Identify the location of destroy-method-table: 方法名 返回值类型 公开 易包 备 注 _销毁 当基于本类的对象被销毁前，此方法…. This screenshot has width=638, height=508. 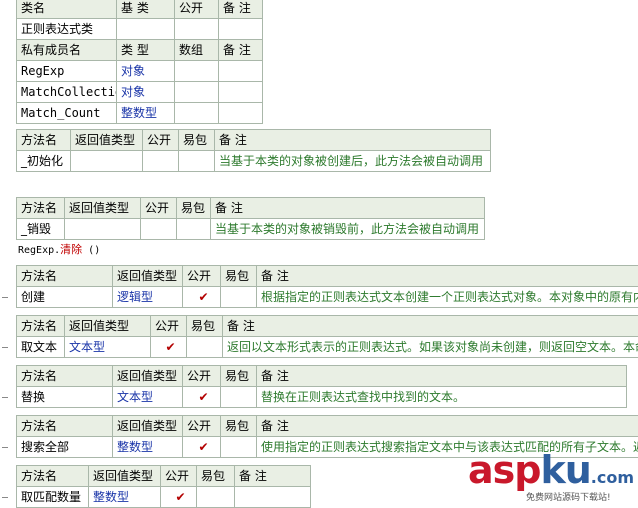
(250, 218).